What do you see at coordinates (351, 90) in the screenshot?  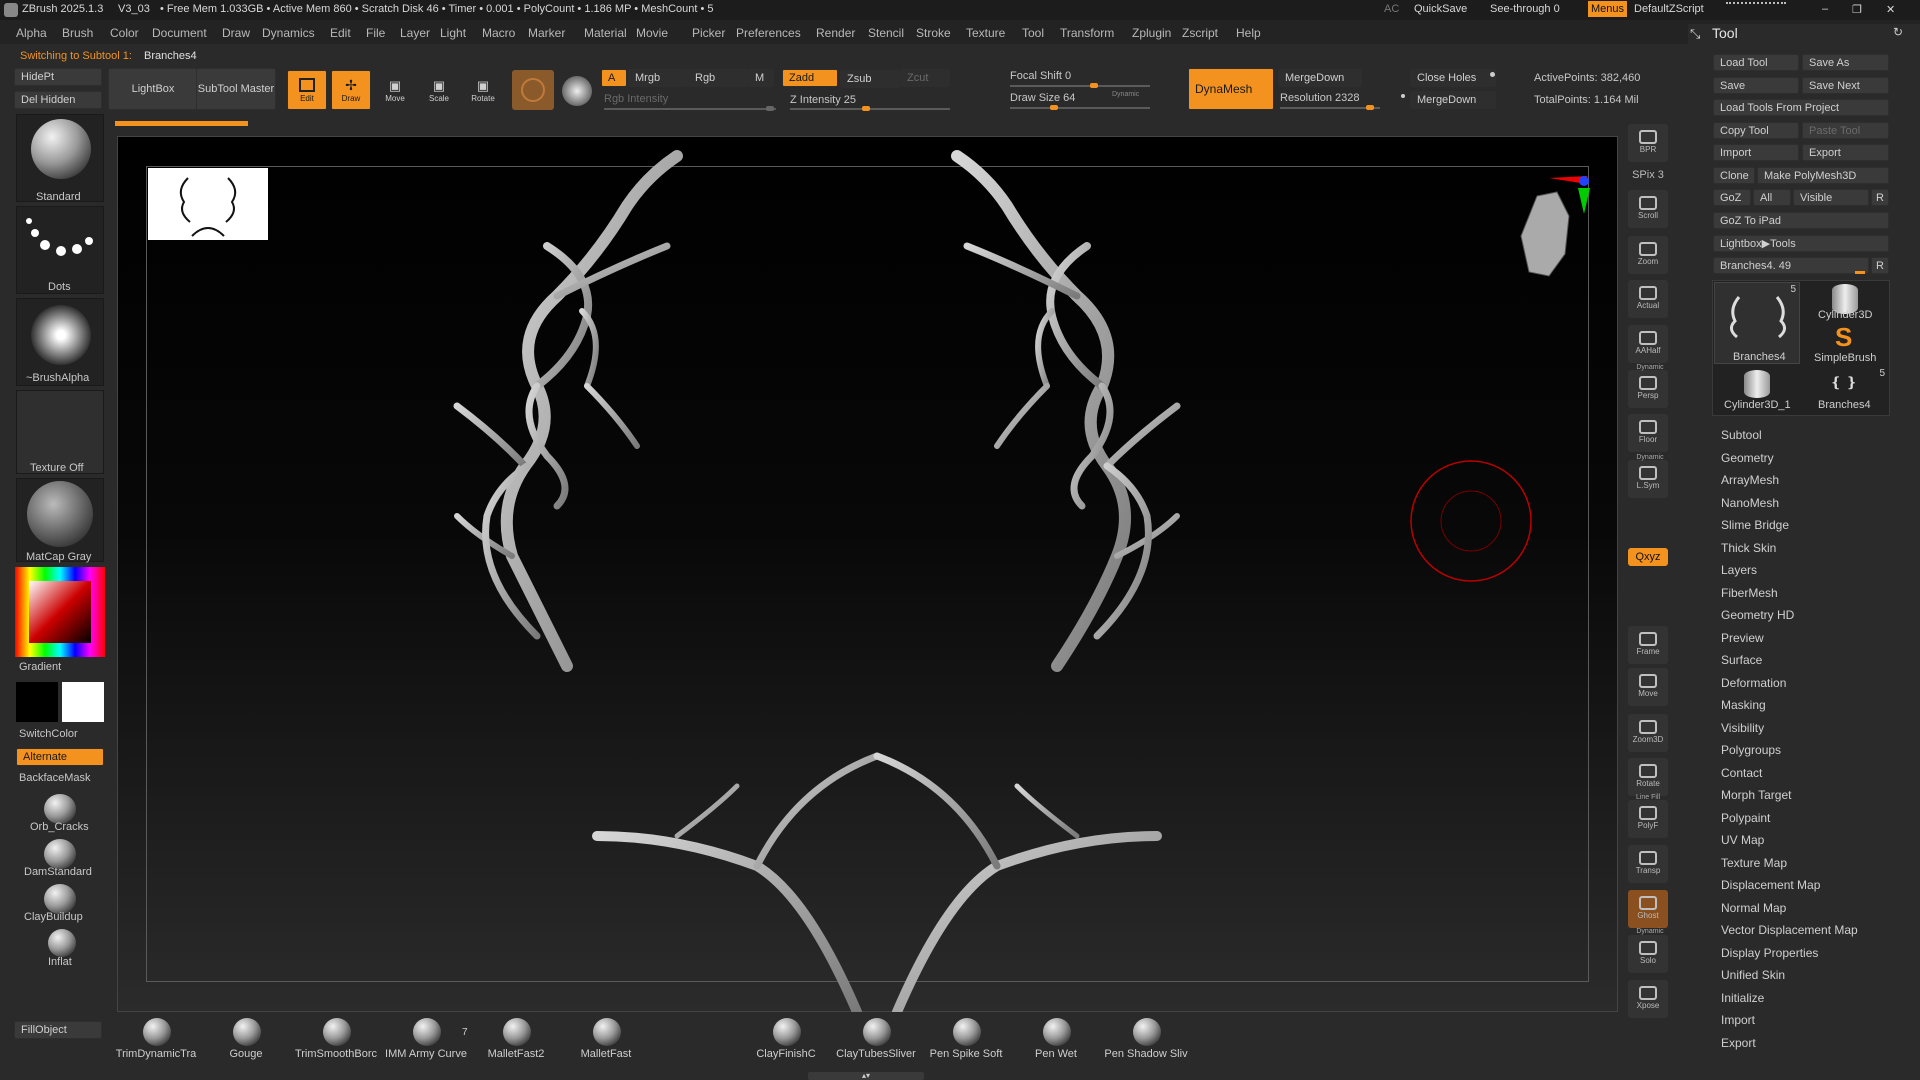 I see `draw-button: ✢ Draw` at bounding box center [351, 90].